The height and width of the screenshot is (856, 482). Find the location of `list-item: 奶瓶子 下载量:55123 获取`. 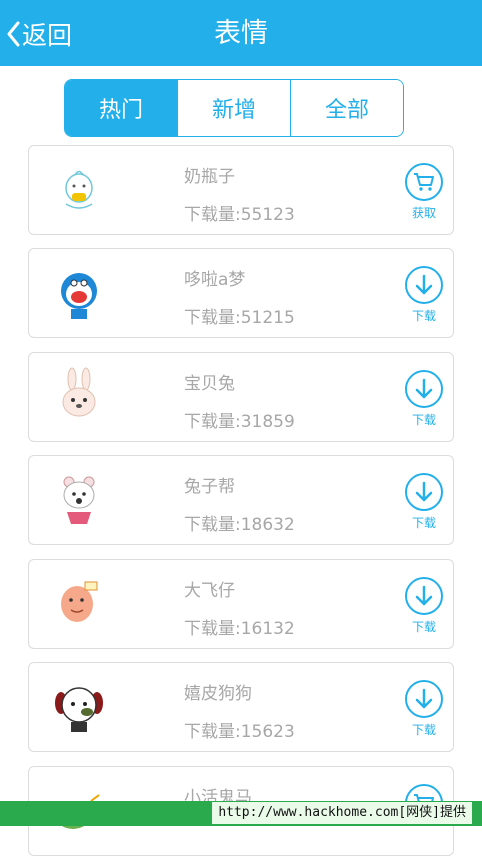

list-item: 奶瓶子 下载量:55123 获取 is located at coordinates (241, 190).